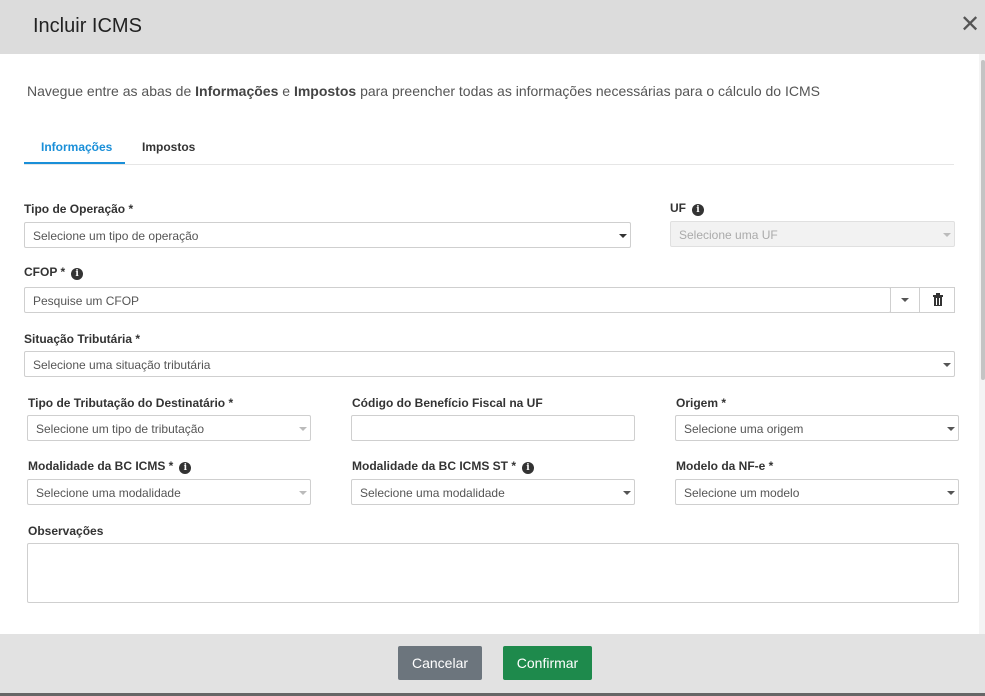 The height and width of the screenshot is (696, 985). Describe the element at coordinates (687, 208) in the screenshot. I see `uf-label-wrap: UF i` at that location.